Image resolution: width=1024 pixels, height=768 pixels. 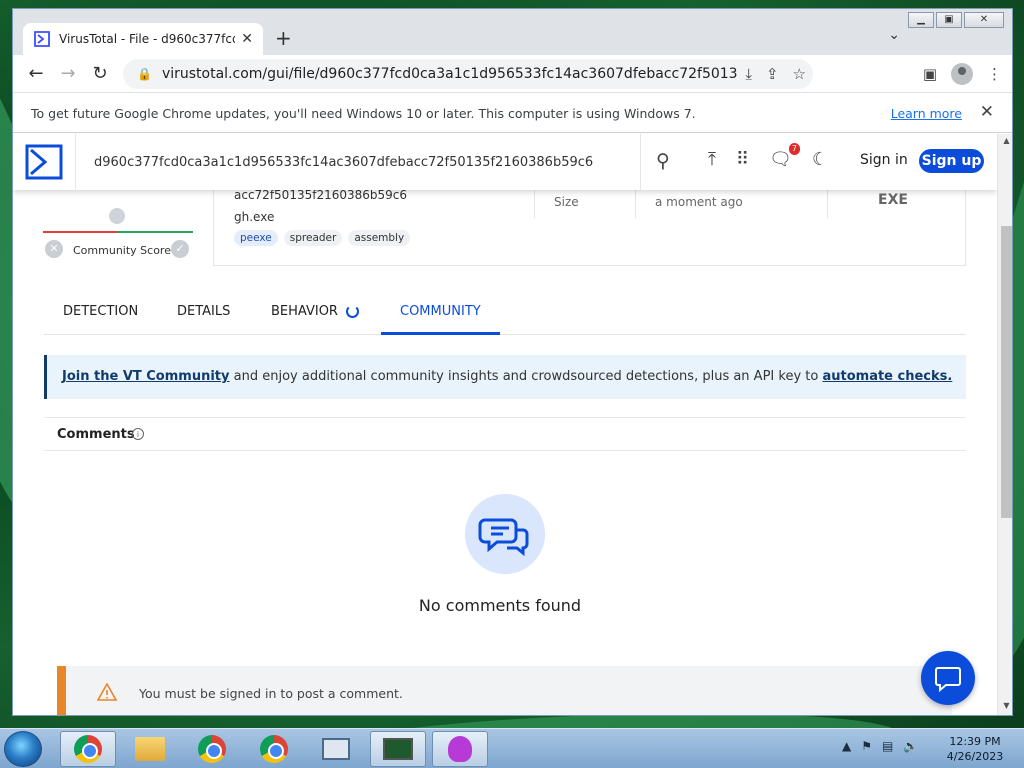 I want to click on computer-icon, so click(x=336, y=749).